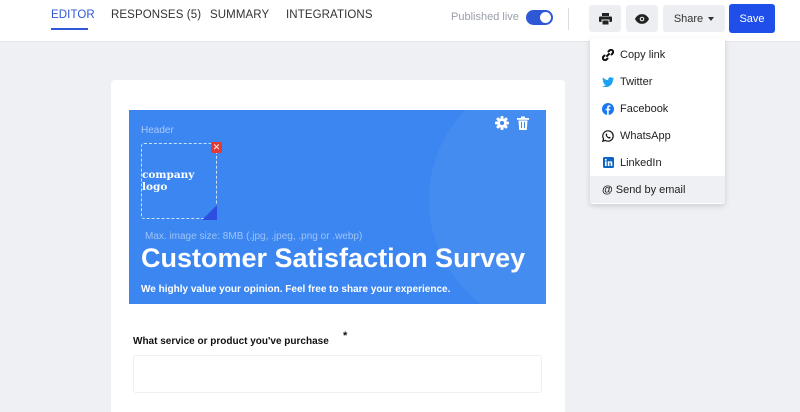 This screenshot has width=800, height=412. Describe the element at coordinates (333, 258) in the screenshot. I see `survey-title: Customer Satisfaction Survey` at that location.